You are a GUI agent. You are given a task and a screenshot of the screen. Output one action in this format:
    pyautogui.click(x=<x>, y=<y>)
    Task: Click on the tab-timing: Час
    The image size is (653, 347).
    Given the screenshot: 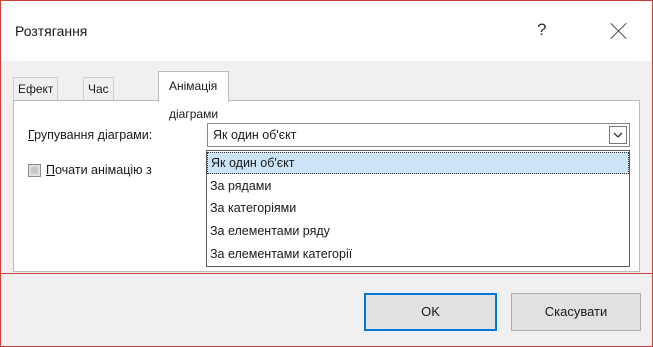 What is the action you would take?
    pyautogui.click(x=98, y=88)
    